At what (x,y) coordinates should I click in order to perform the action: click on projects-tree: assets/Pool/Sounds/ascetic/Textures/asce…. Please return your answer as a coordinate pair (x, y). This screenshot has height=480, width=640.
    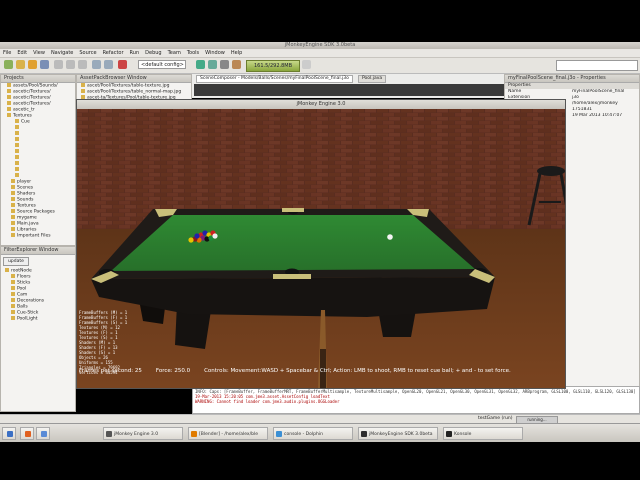
    Looking at the image, I should click on (38, 161).